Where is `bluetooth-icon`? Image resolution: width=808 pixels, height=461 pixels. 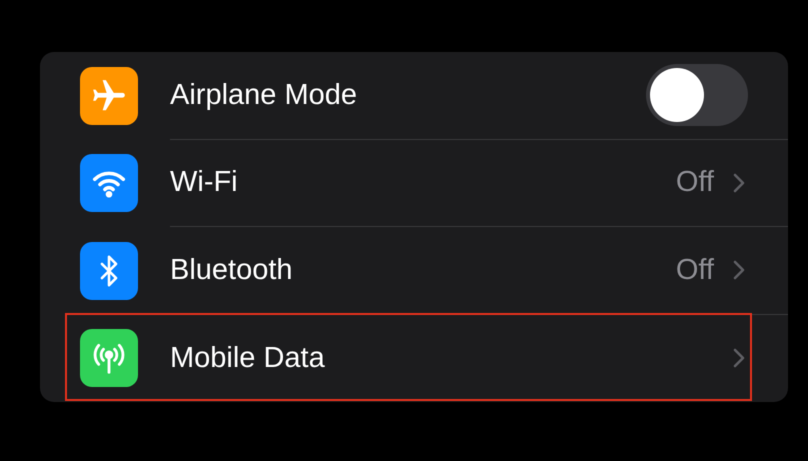 bluetooth-icon is located at coordinates (109, 271).